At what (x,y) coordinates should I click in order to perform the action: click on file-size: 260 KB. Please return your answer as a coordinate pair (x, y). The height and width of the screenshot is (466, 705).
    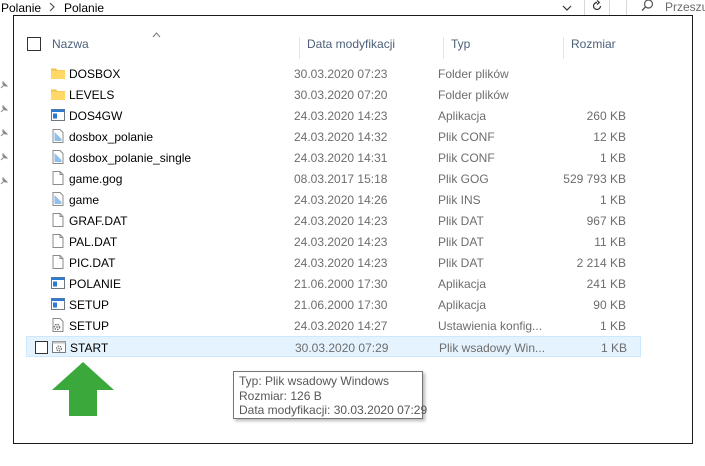
    Looking at the image, I should click on (606, 116).